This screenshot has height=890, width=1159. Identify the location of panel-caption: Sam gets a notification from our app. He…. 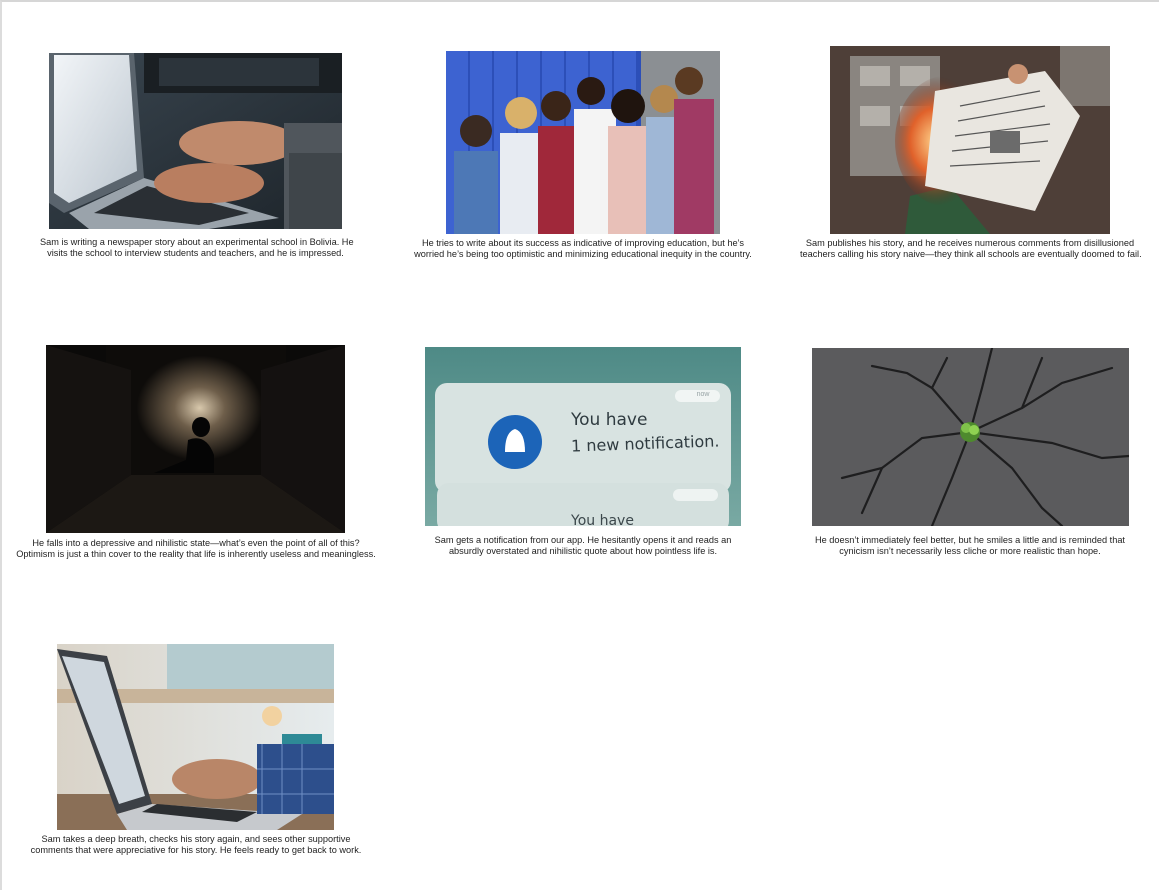
(583, 546).